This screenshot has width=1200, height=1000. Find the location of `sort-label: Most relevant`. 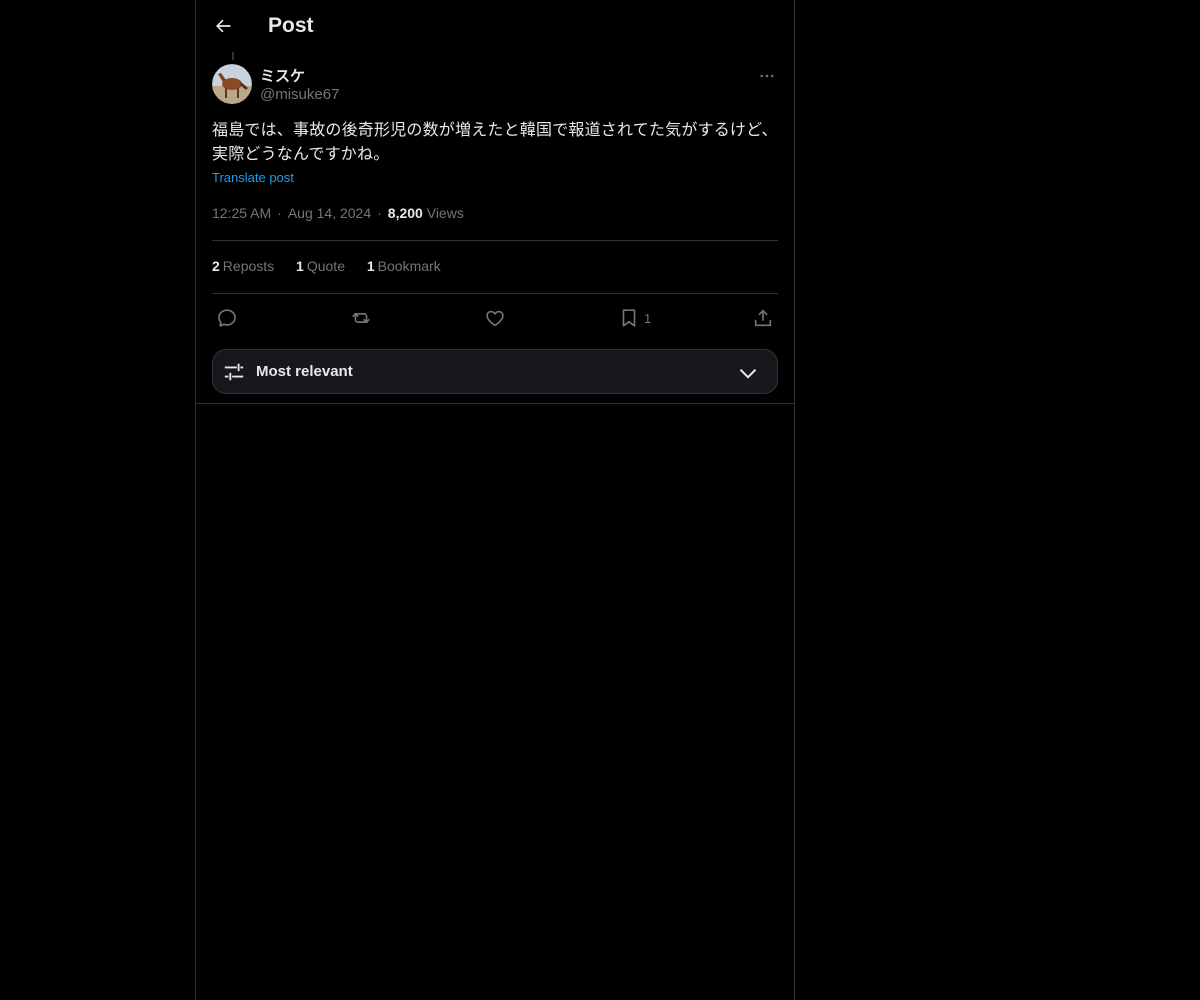

sort-label: Most relevant is located at coordinates (304, 371).